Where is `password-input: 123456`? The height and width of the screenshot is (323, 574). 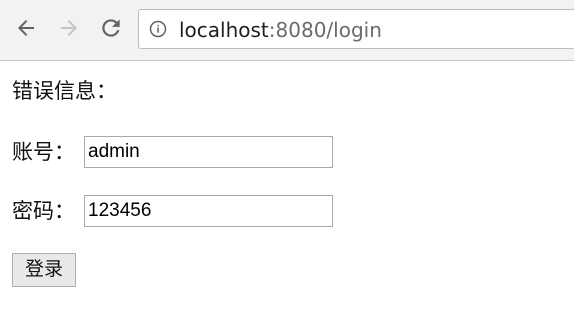 password-input: 123456 is located at coordinates (208, 211).